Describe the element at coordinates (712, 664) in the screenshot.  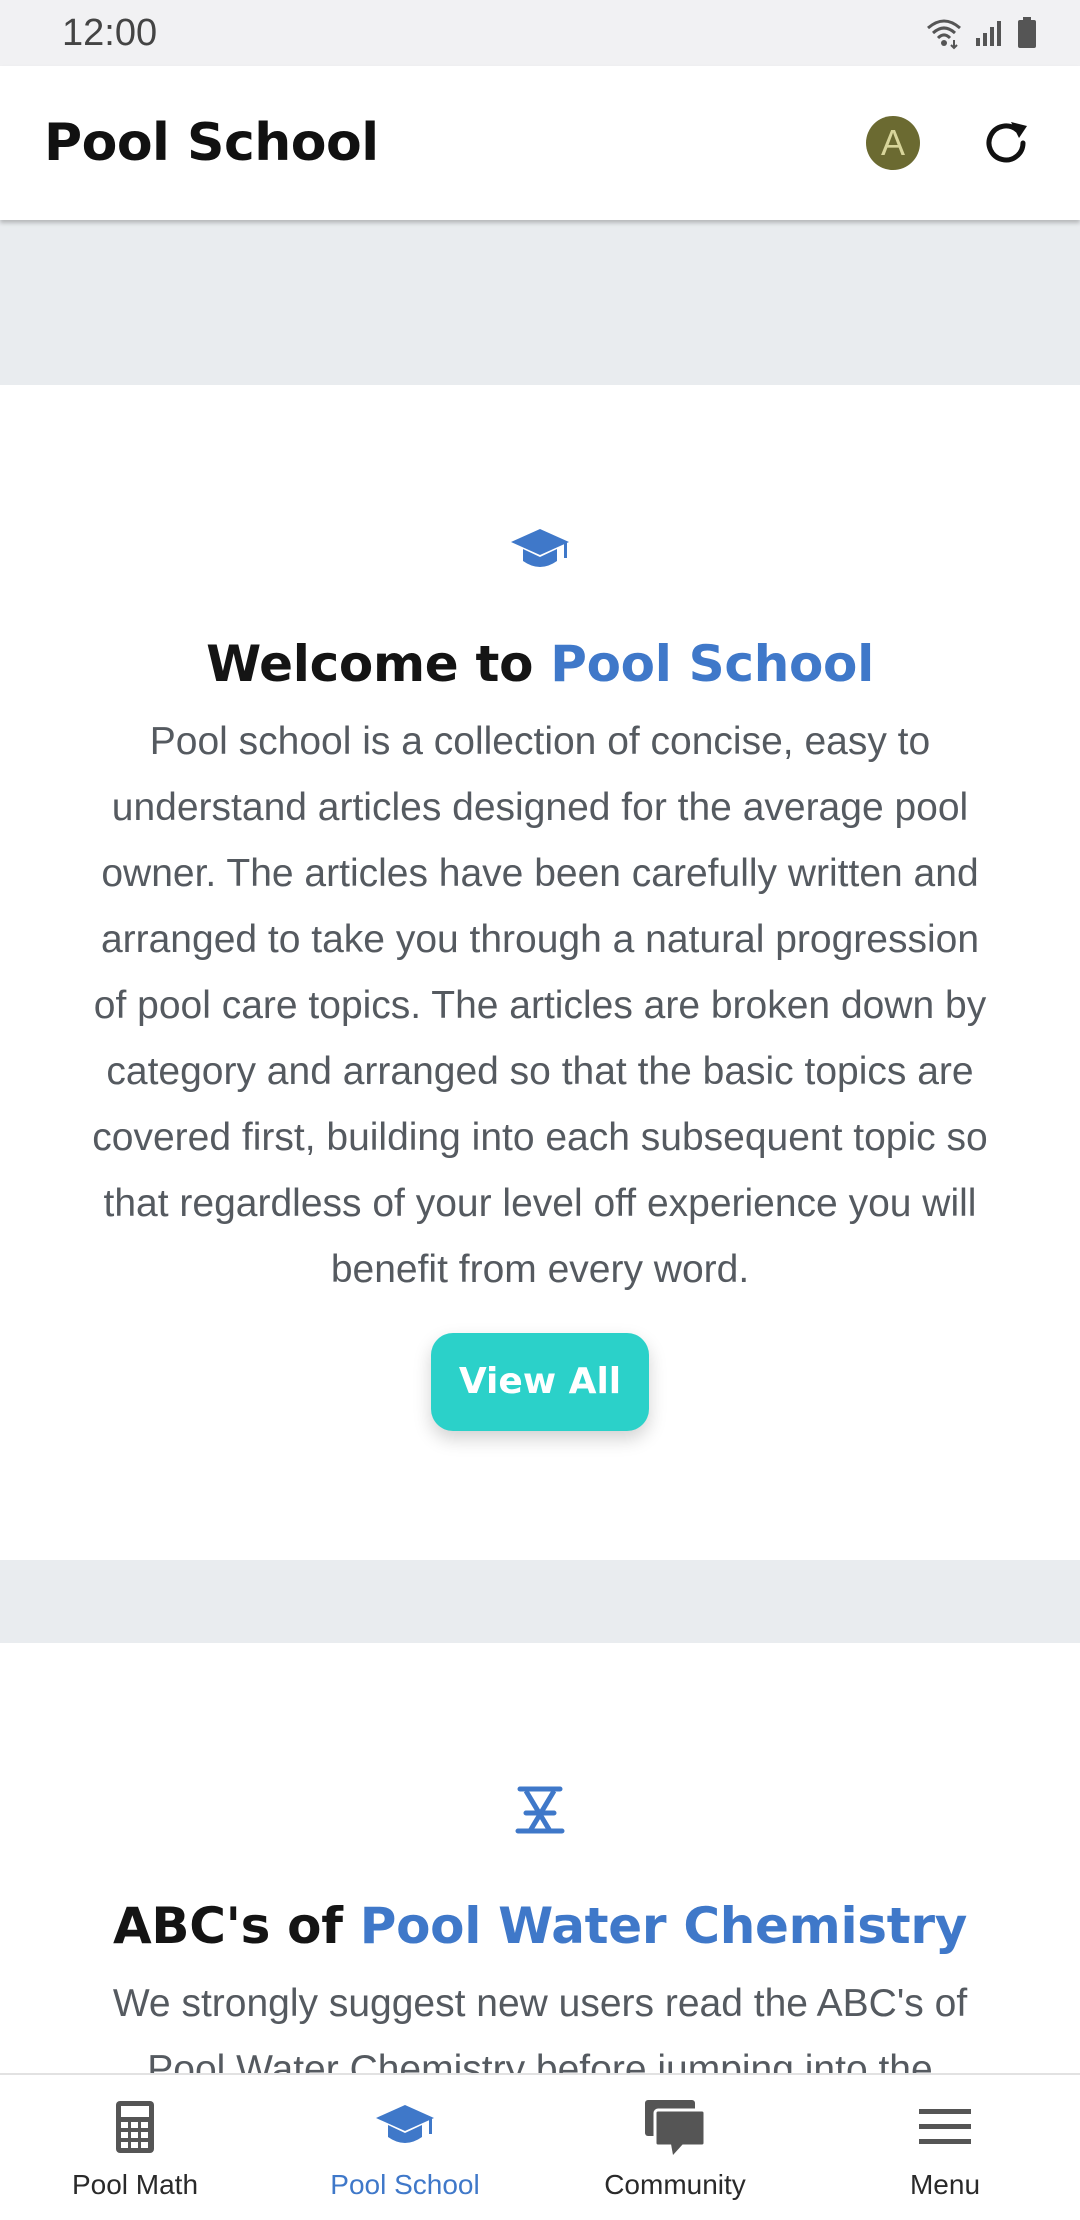
I see `heading-accent: Pool School` at that location.